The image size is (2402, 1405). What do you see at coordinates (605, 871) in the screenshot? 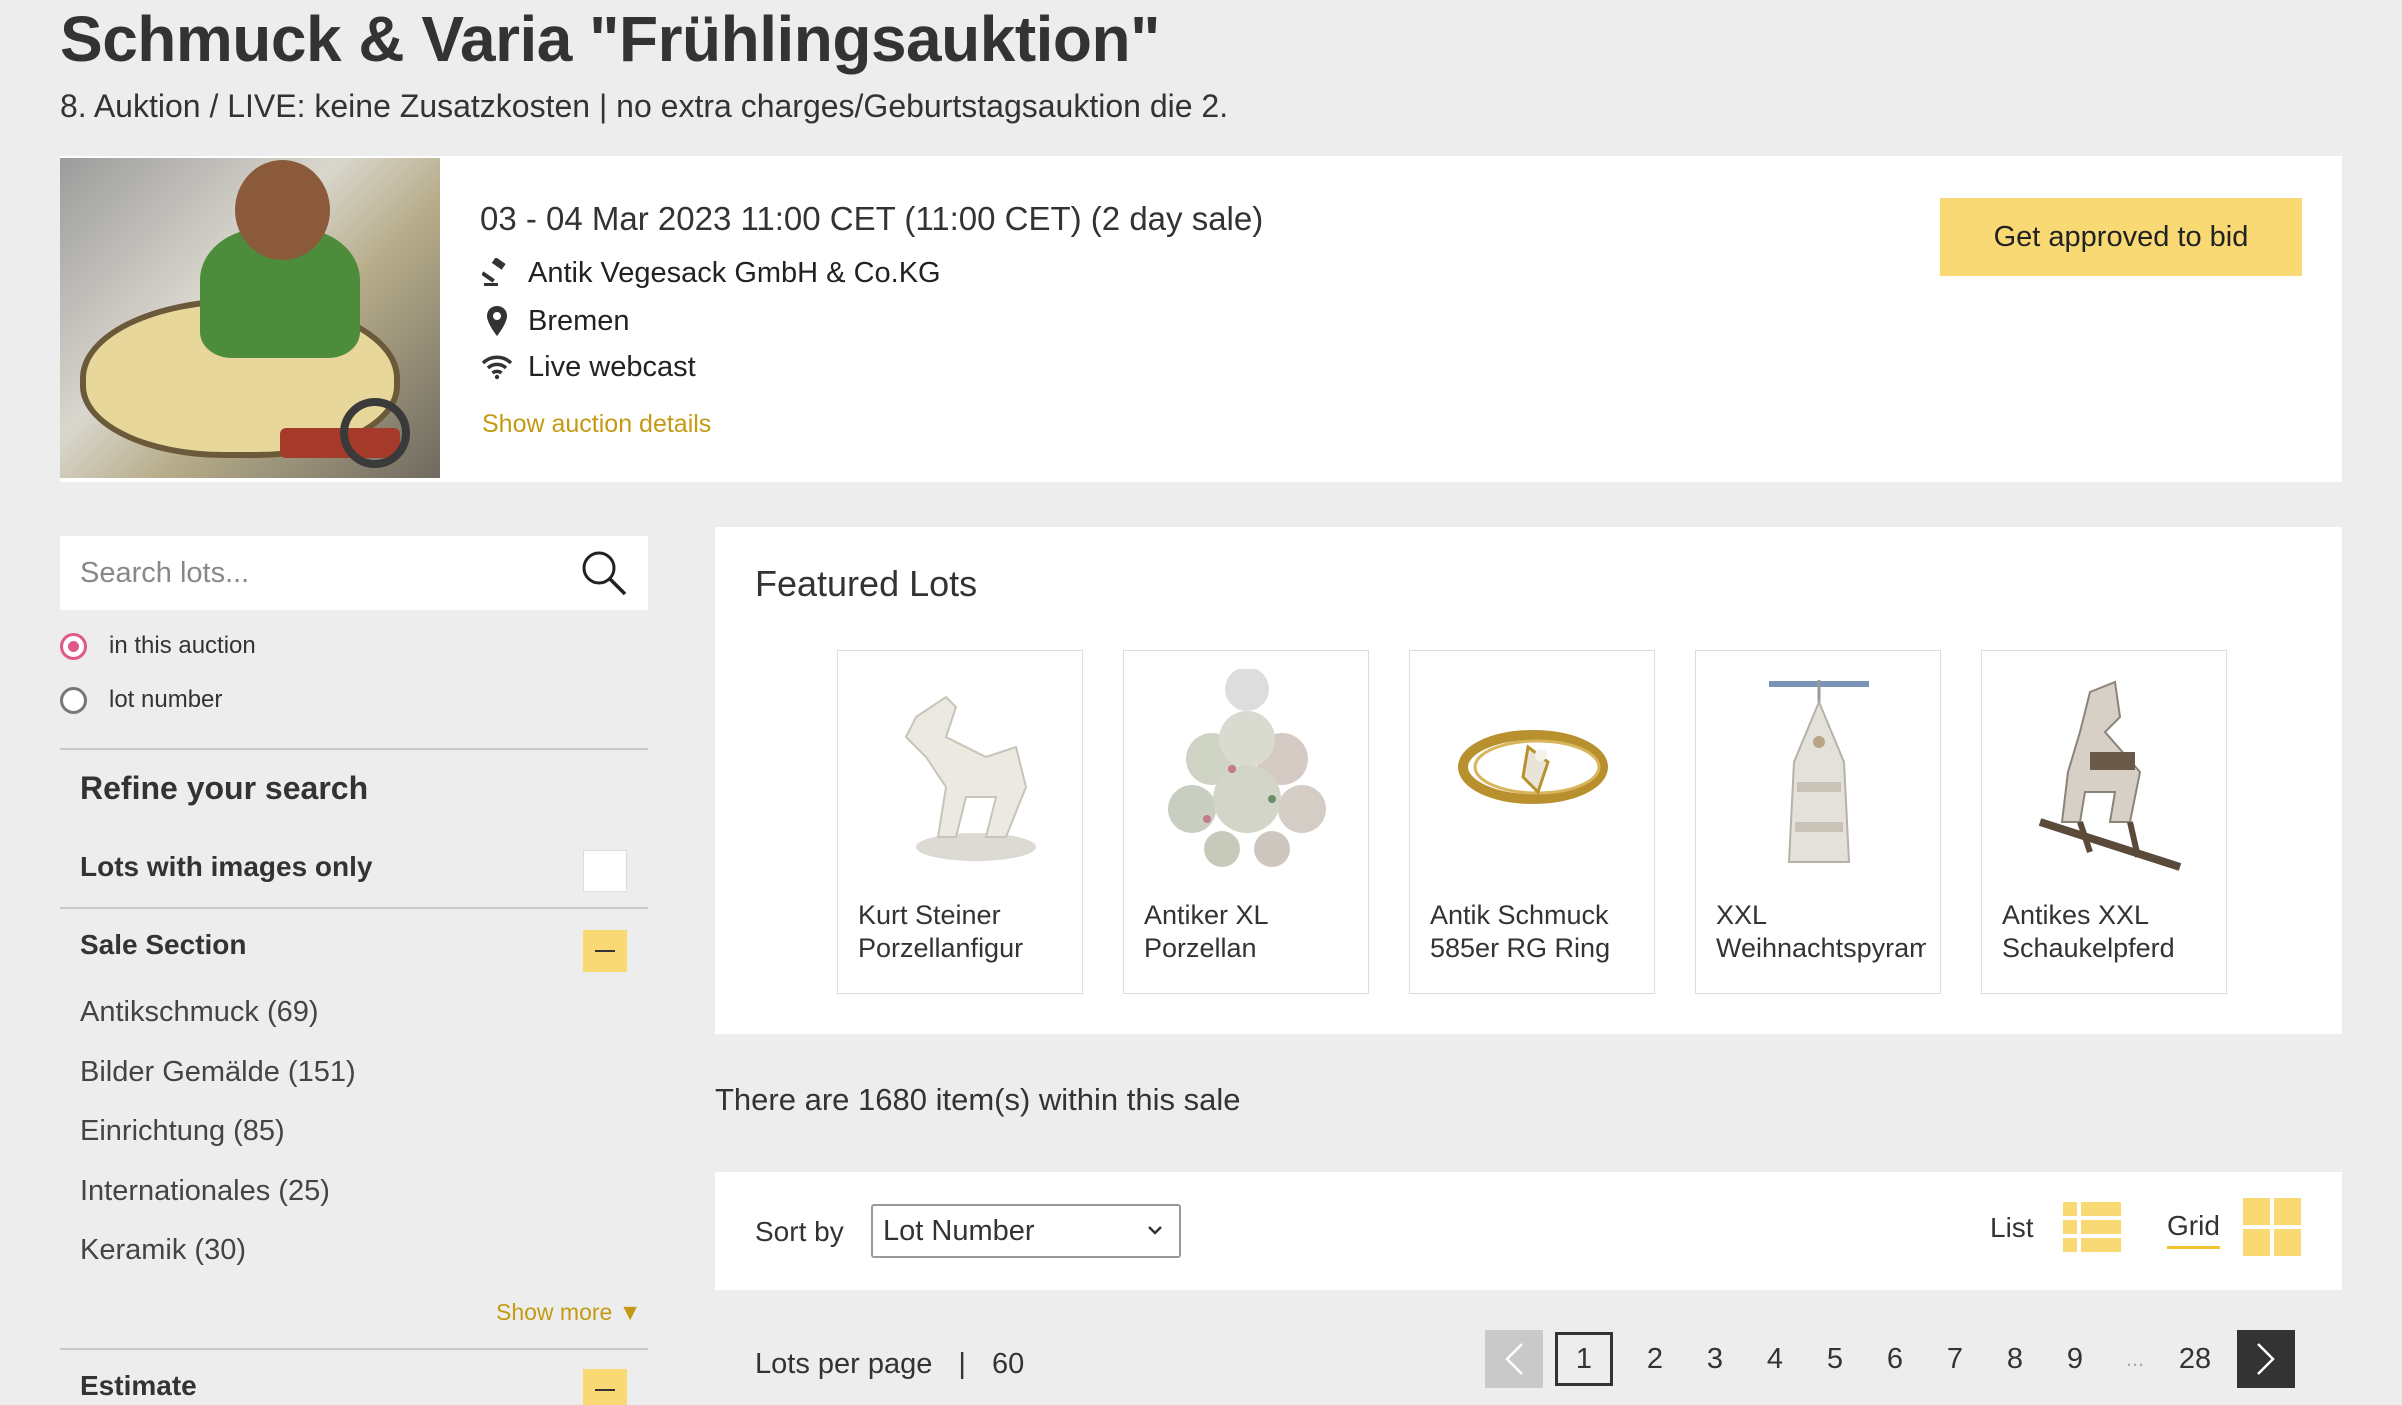
I see `images-only-checkbox` at bounding box center [605, 871].